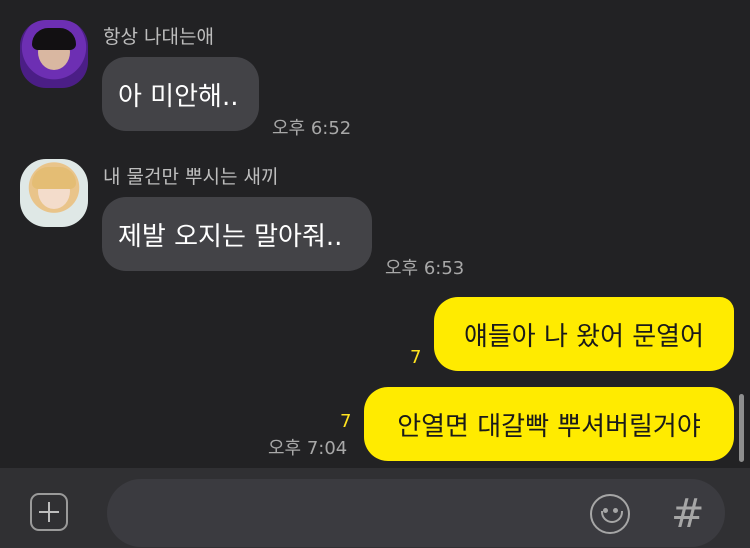  What do you see at coordinates (312, 128) in the screenshot?
I see `message-time: 오후 6:52` at bounding box center [312, 128].